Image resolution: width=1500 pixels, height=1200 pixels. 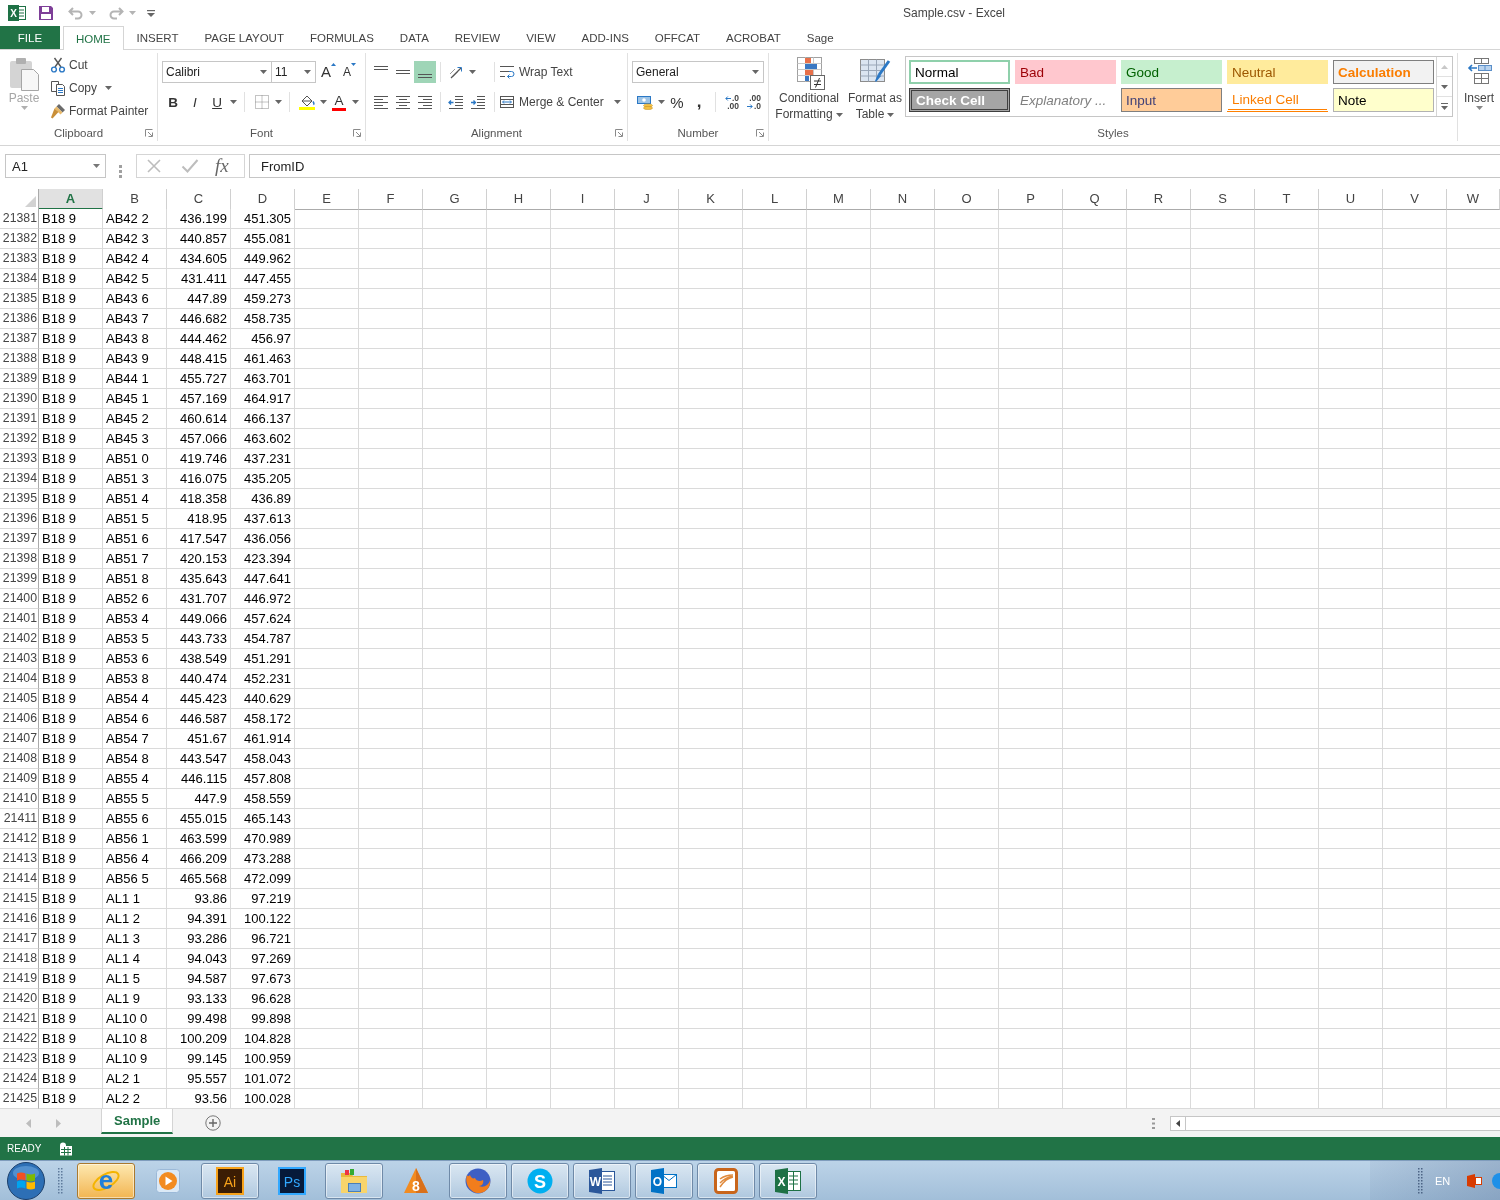 I want to click on column-header: O, so click(x=967, y=199).